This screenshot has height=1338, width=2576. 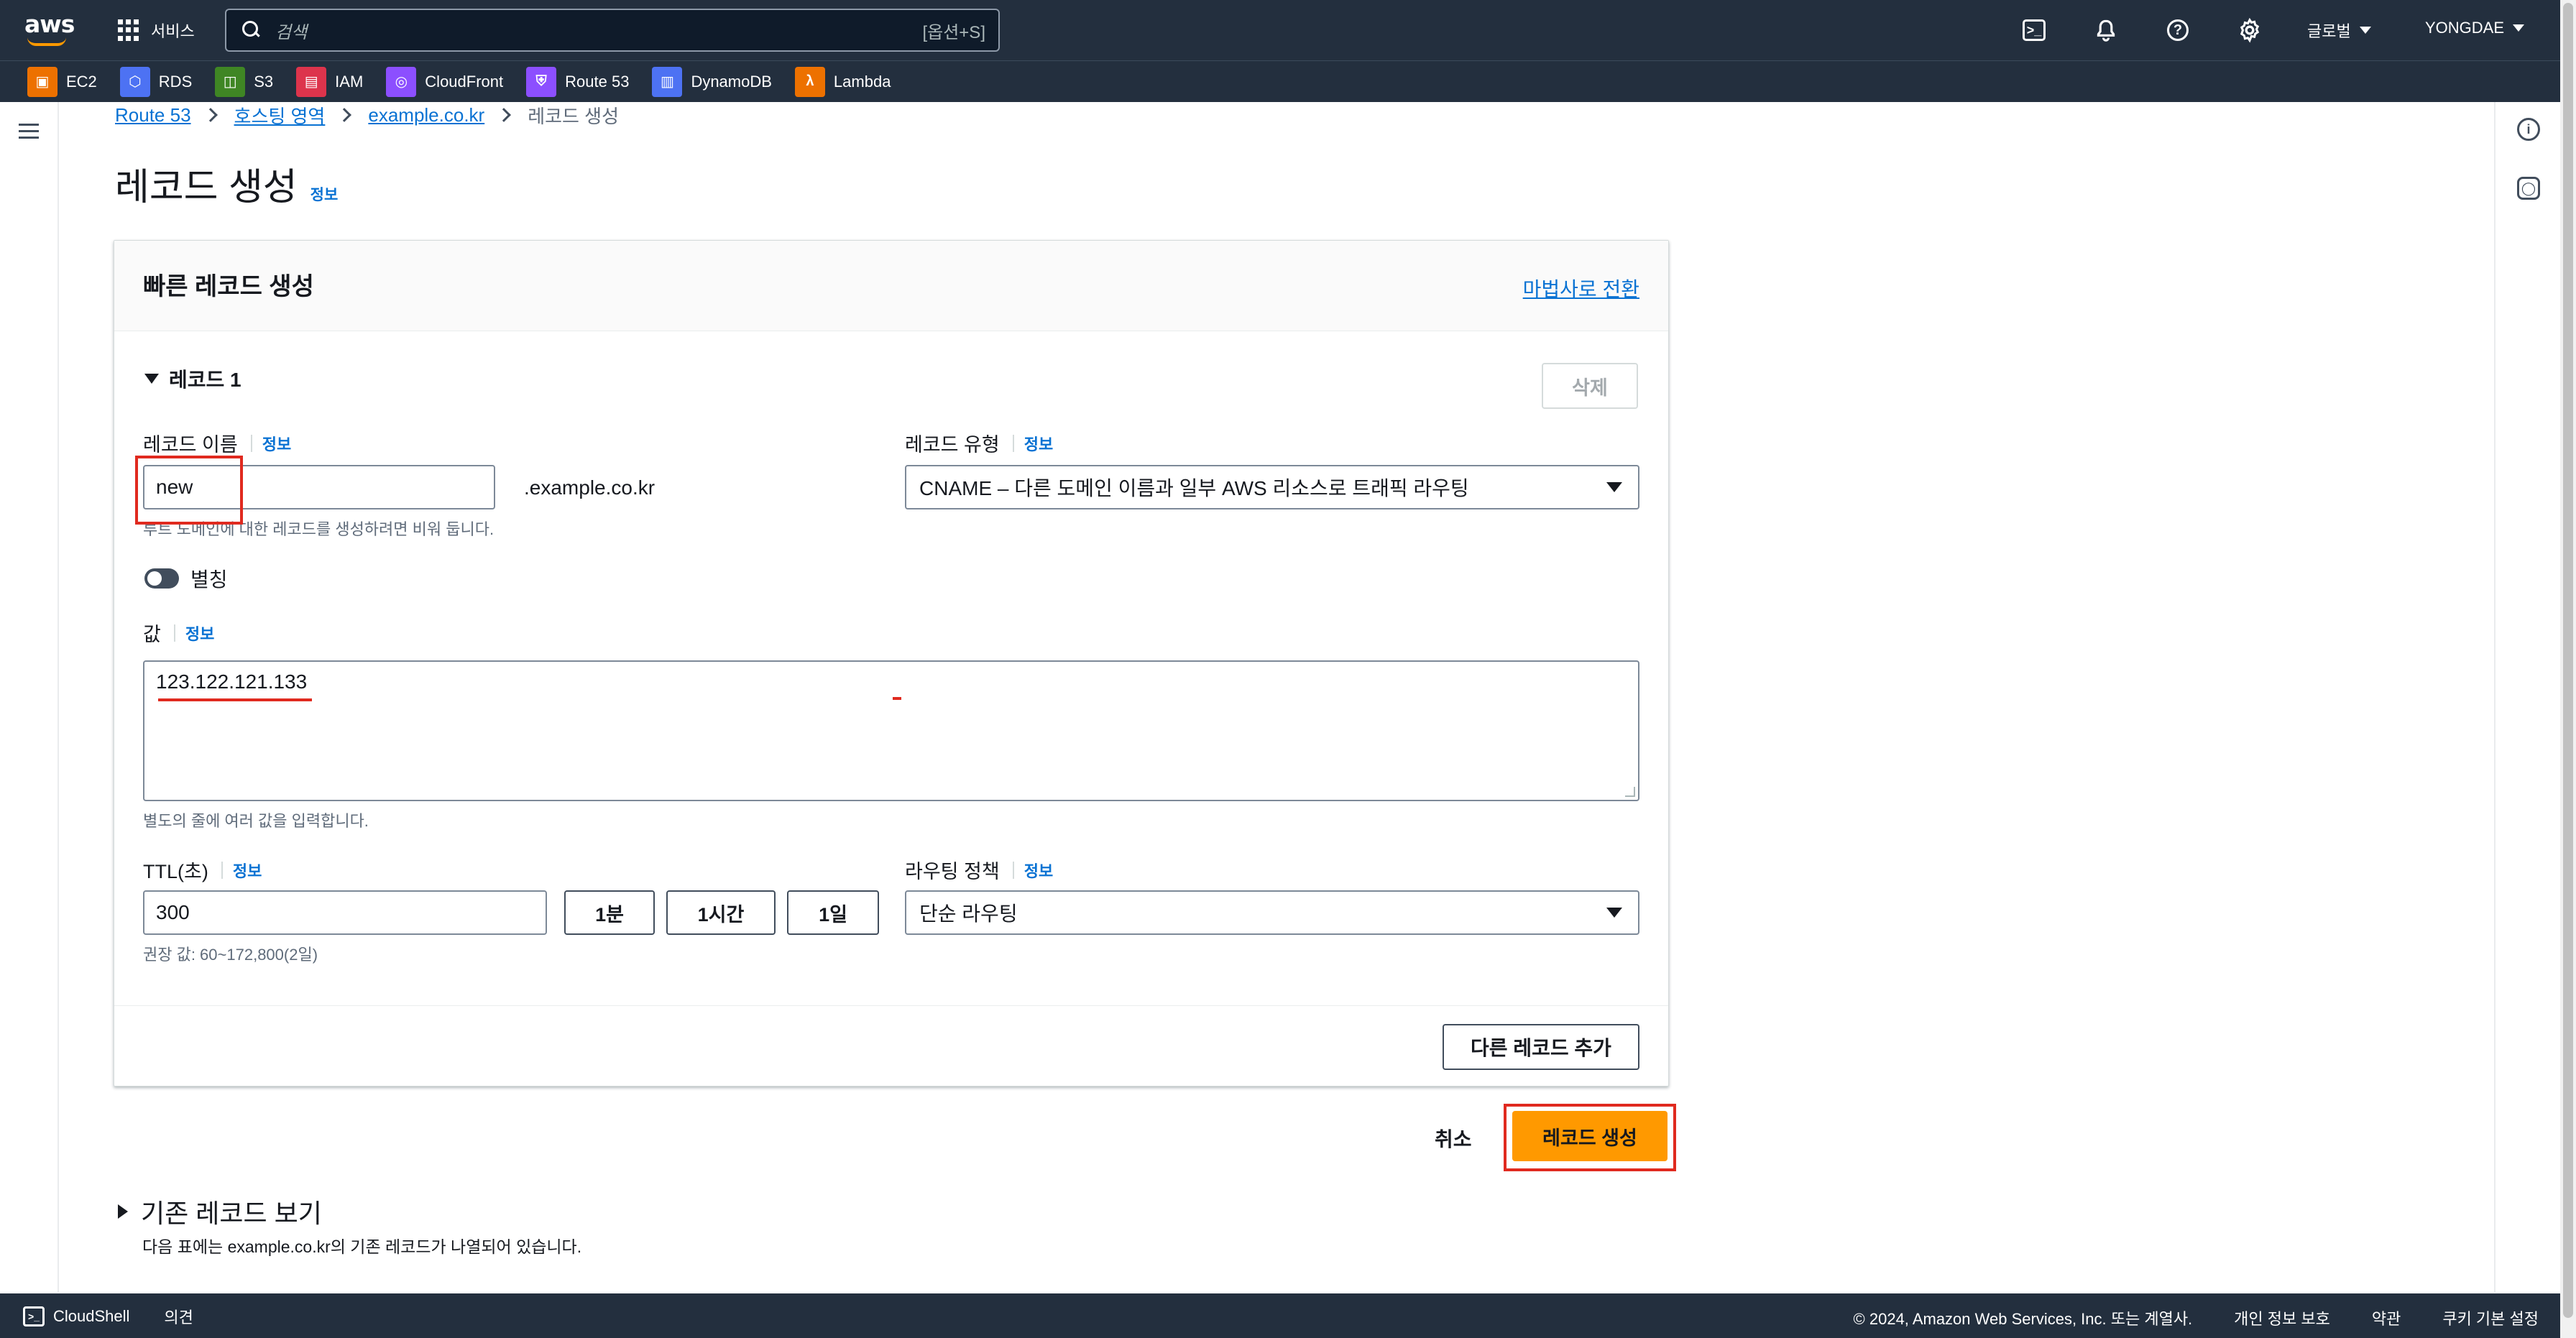 What do you see at coordinates (541, 81) in the screenshot?
I see `route53-icon: ⛨` at bounding box center [541, 81].